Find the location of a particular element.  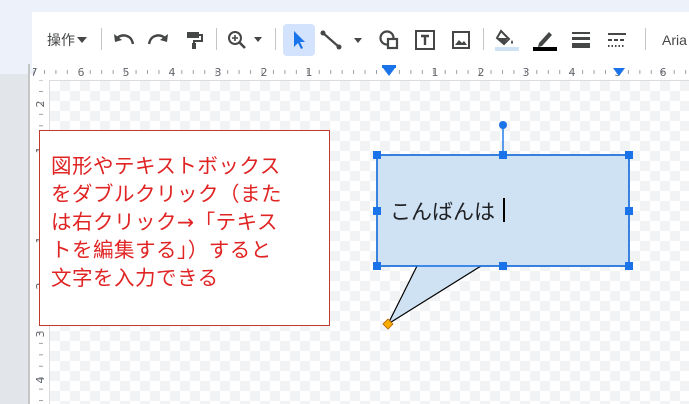

resize-handle-e is located at coordinates (629, 211).